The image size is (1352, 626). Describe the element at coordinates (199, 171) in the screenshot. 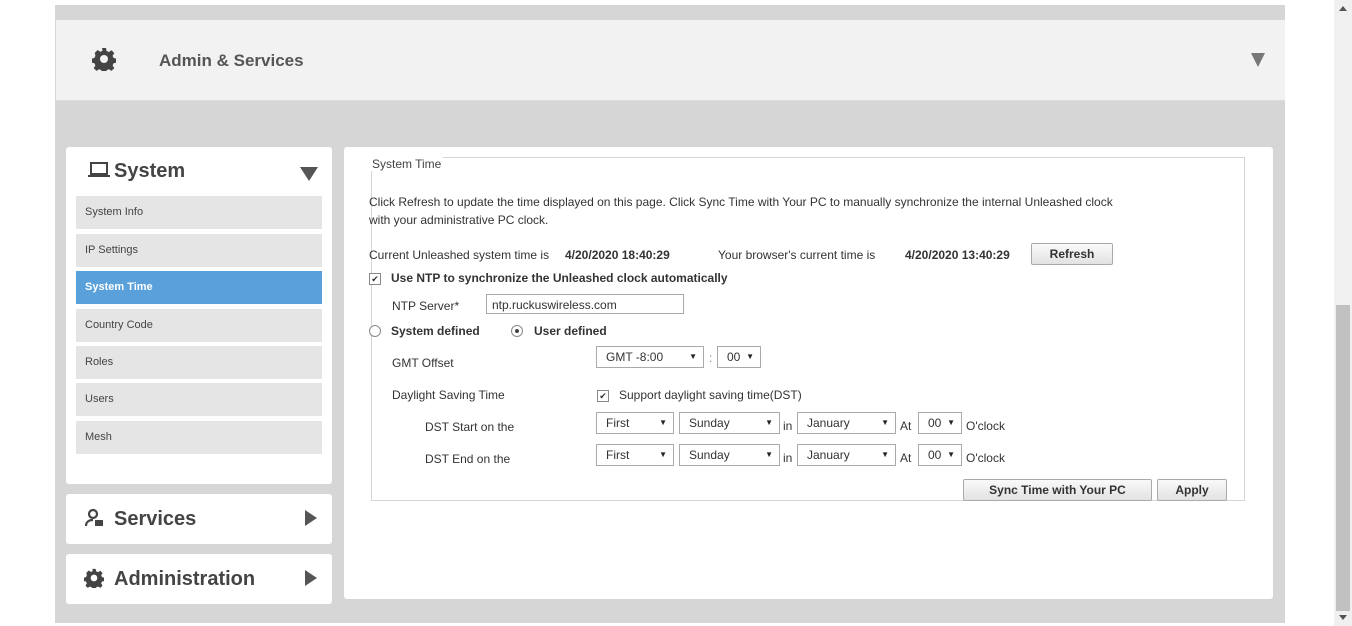

I see `system-panel-header: System` at that location.